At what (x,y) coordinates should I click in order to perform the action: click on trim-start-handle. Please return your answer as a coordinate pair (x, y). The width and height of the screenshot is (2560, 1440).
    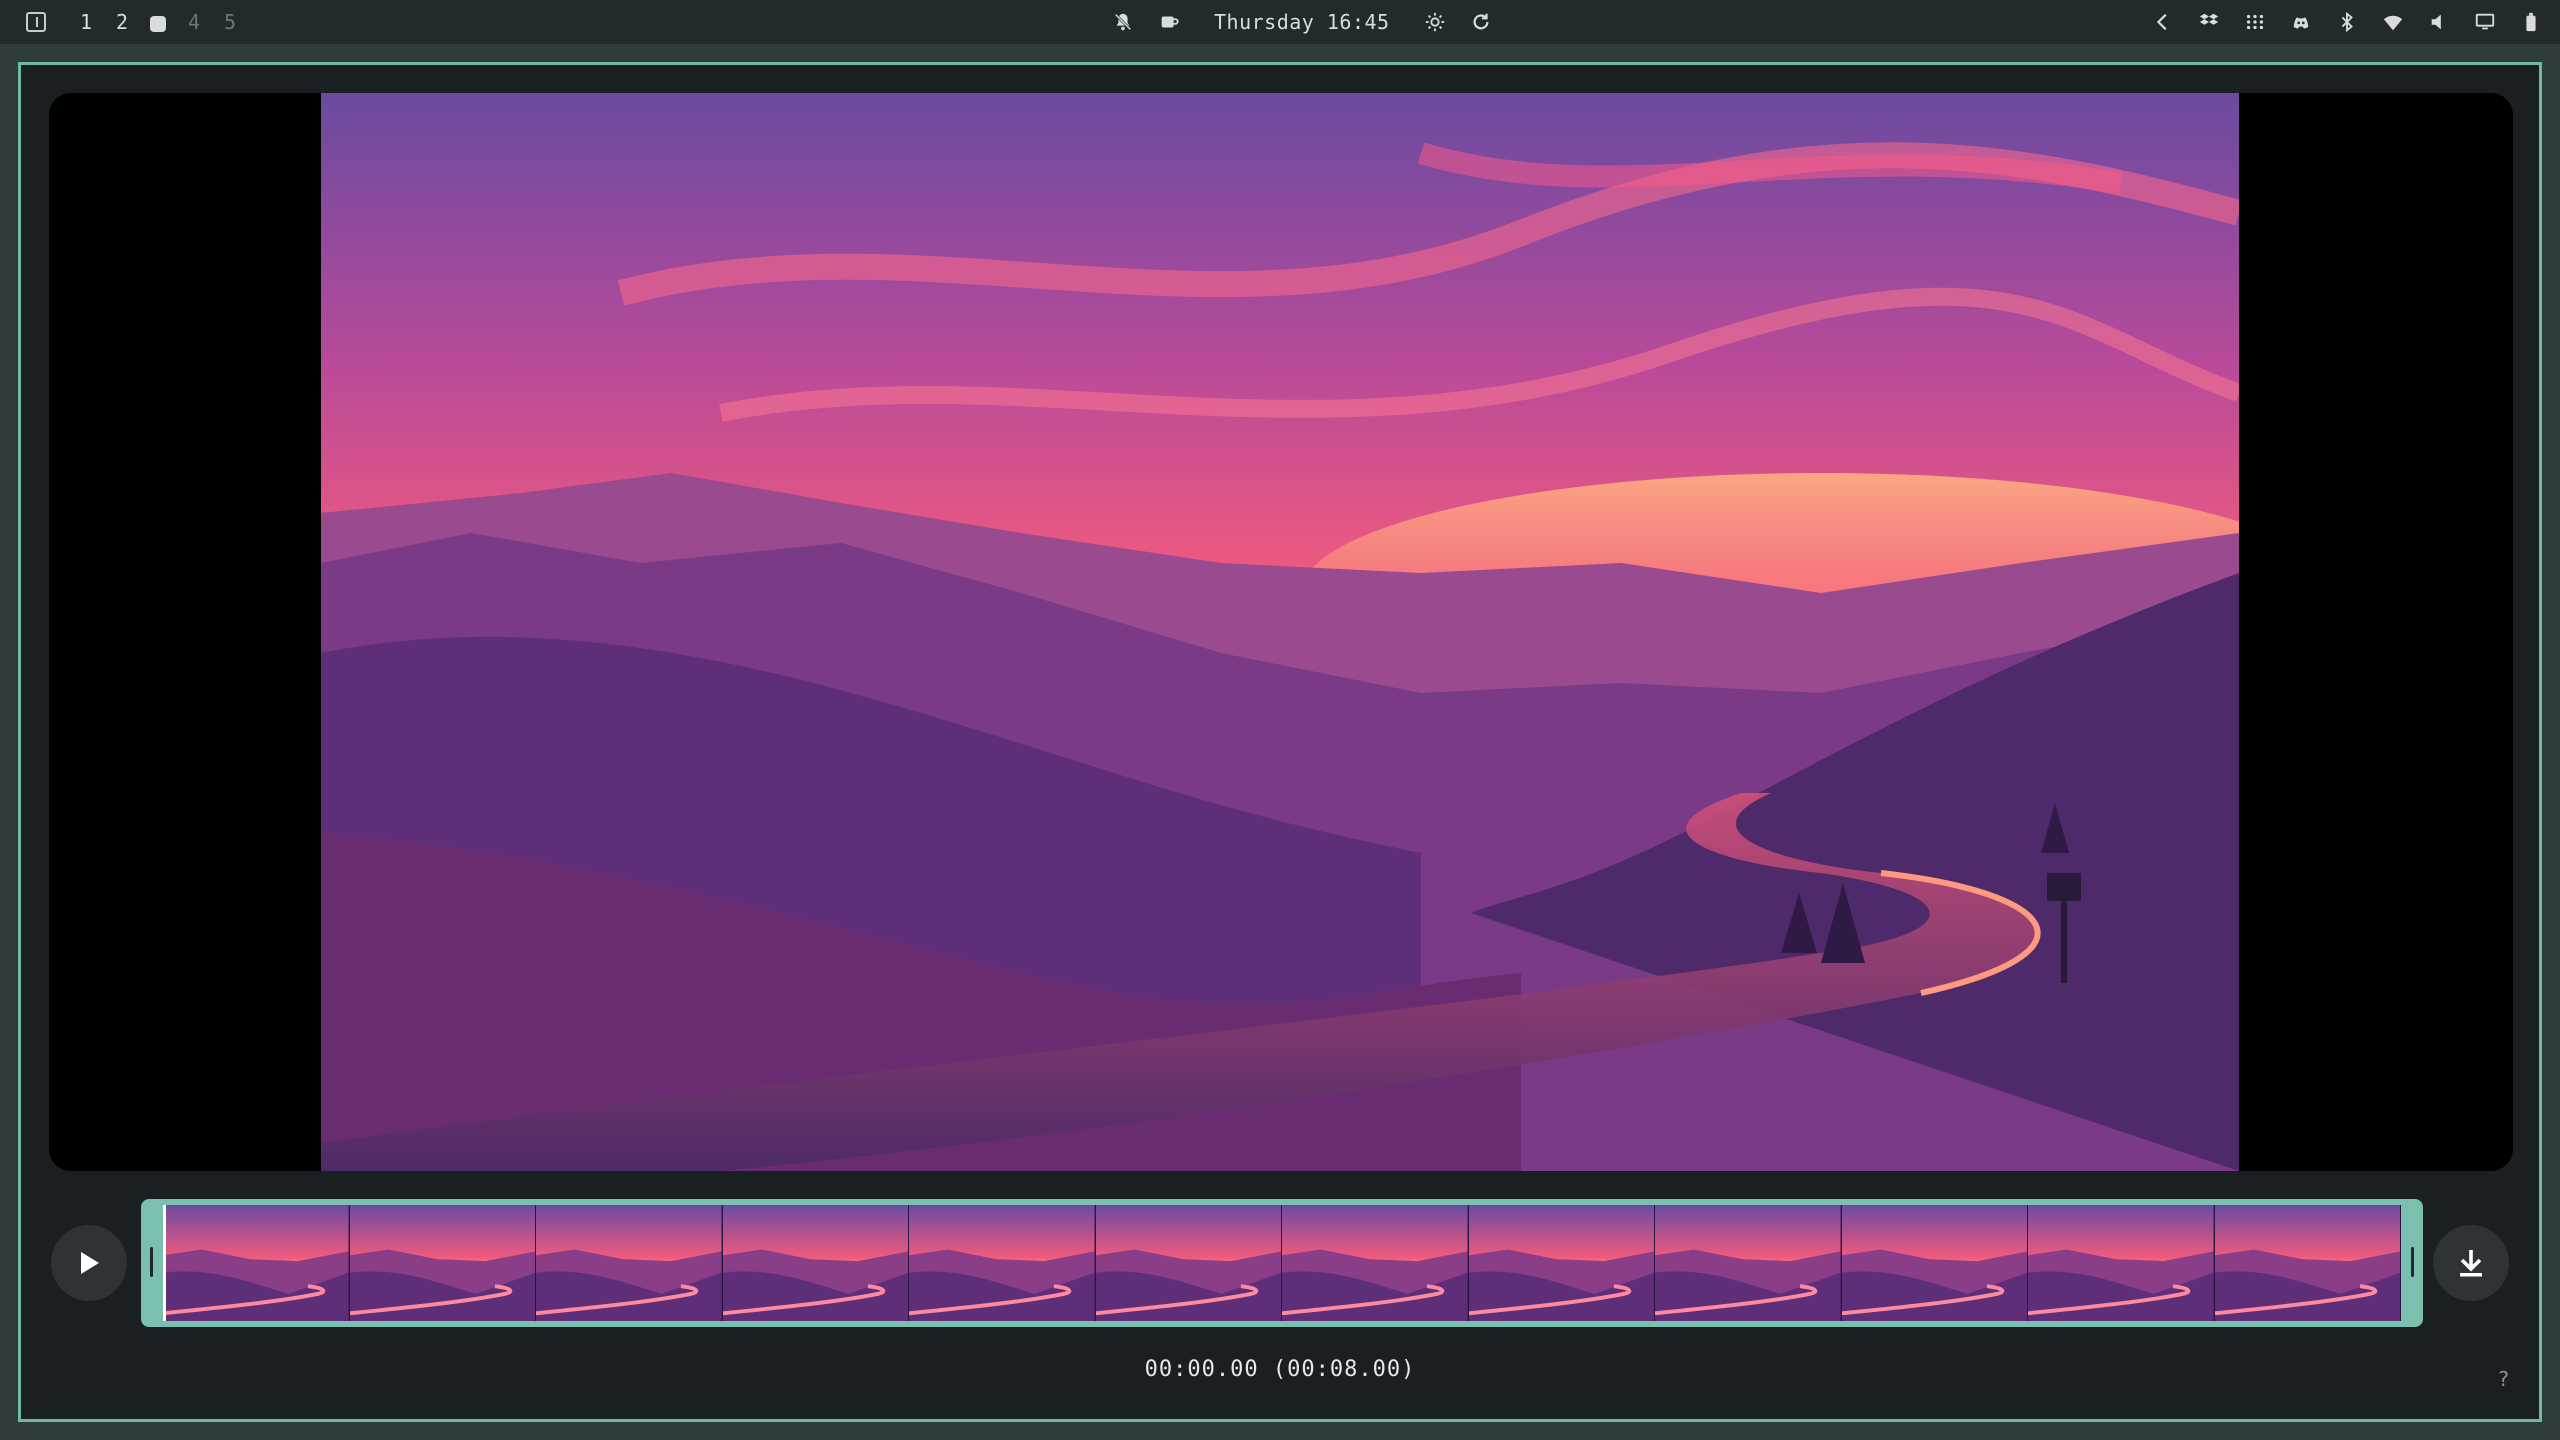
    Looking at the image, I should click on (151, 1262).